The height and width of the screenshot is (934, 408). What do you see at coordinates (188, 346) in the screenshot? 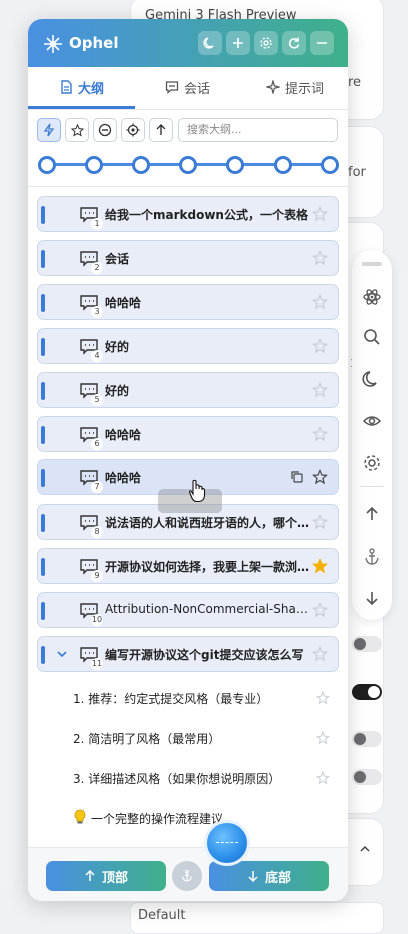
I see `outline-item: 4 好的` at bounding box center [188, 346].